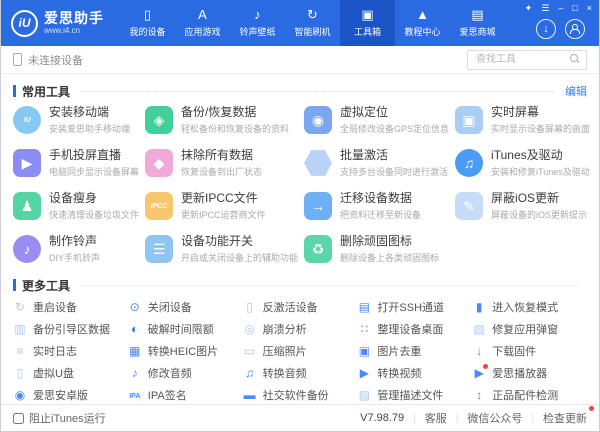 The height and width of the screenshot is (432, 600). I want to click on menu-icon: ☰, so click(545, 8).